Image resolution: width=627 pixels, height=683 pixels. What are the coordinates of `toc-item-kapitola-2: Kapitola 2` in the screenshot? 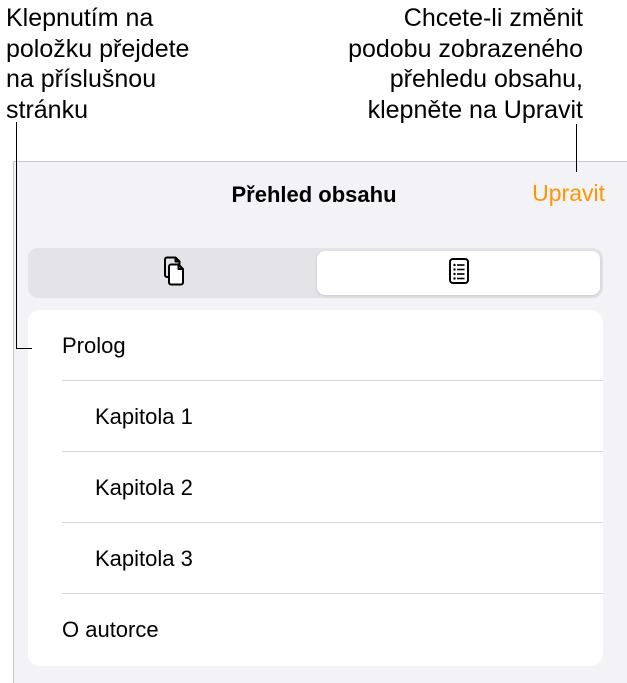 It's located at (315, 487).